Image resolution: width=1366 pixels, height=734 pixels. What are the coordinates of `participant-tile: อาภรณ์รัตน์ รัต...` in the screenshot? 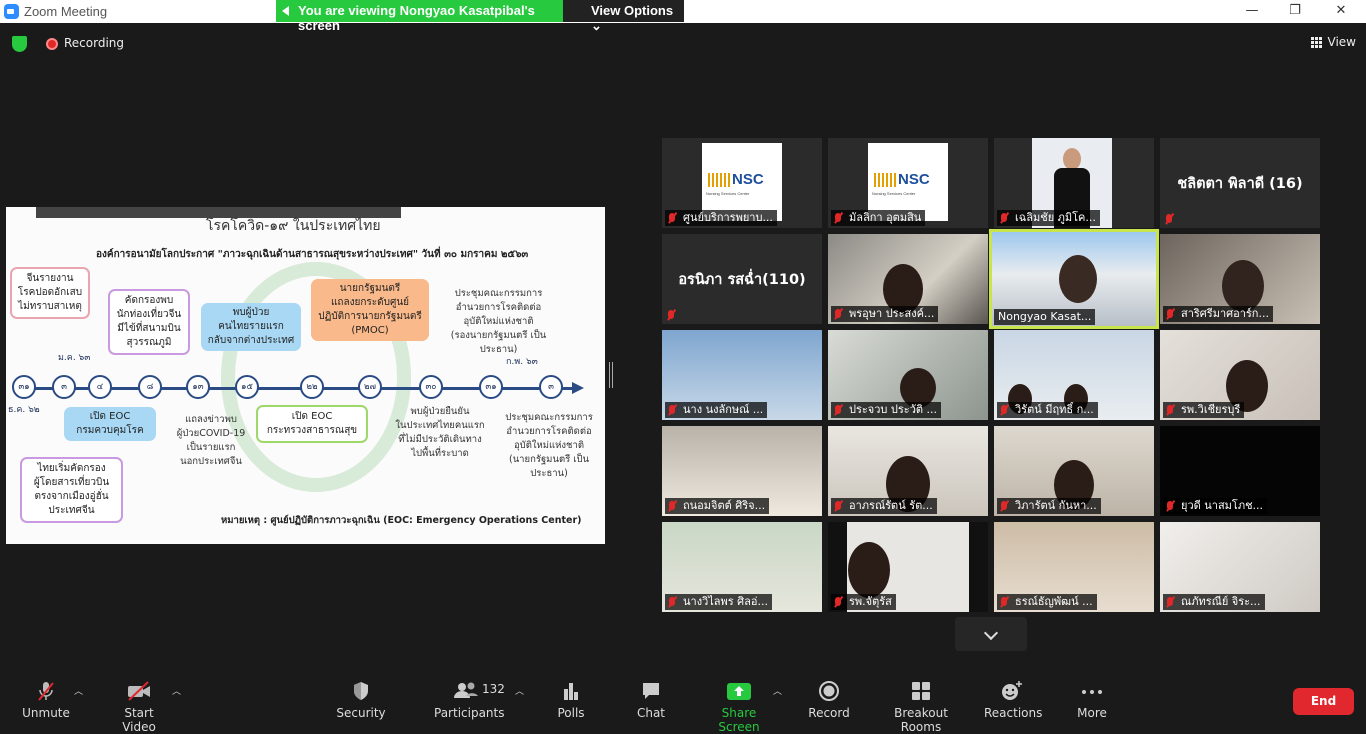 It's located at (908, 471).